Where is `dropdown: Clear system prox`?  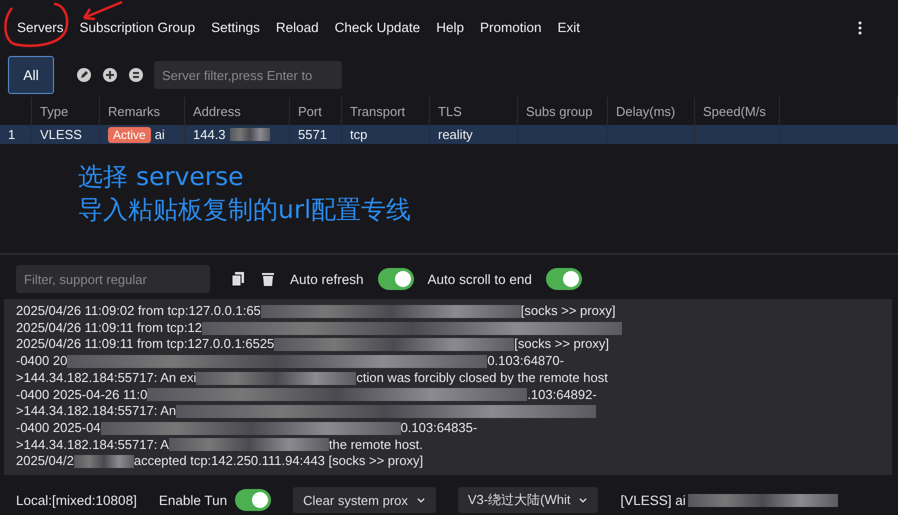 dropdown: Clear system prox is located at coordinates (364, 500).